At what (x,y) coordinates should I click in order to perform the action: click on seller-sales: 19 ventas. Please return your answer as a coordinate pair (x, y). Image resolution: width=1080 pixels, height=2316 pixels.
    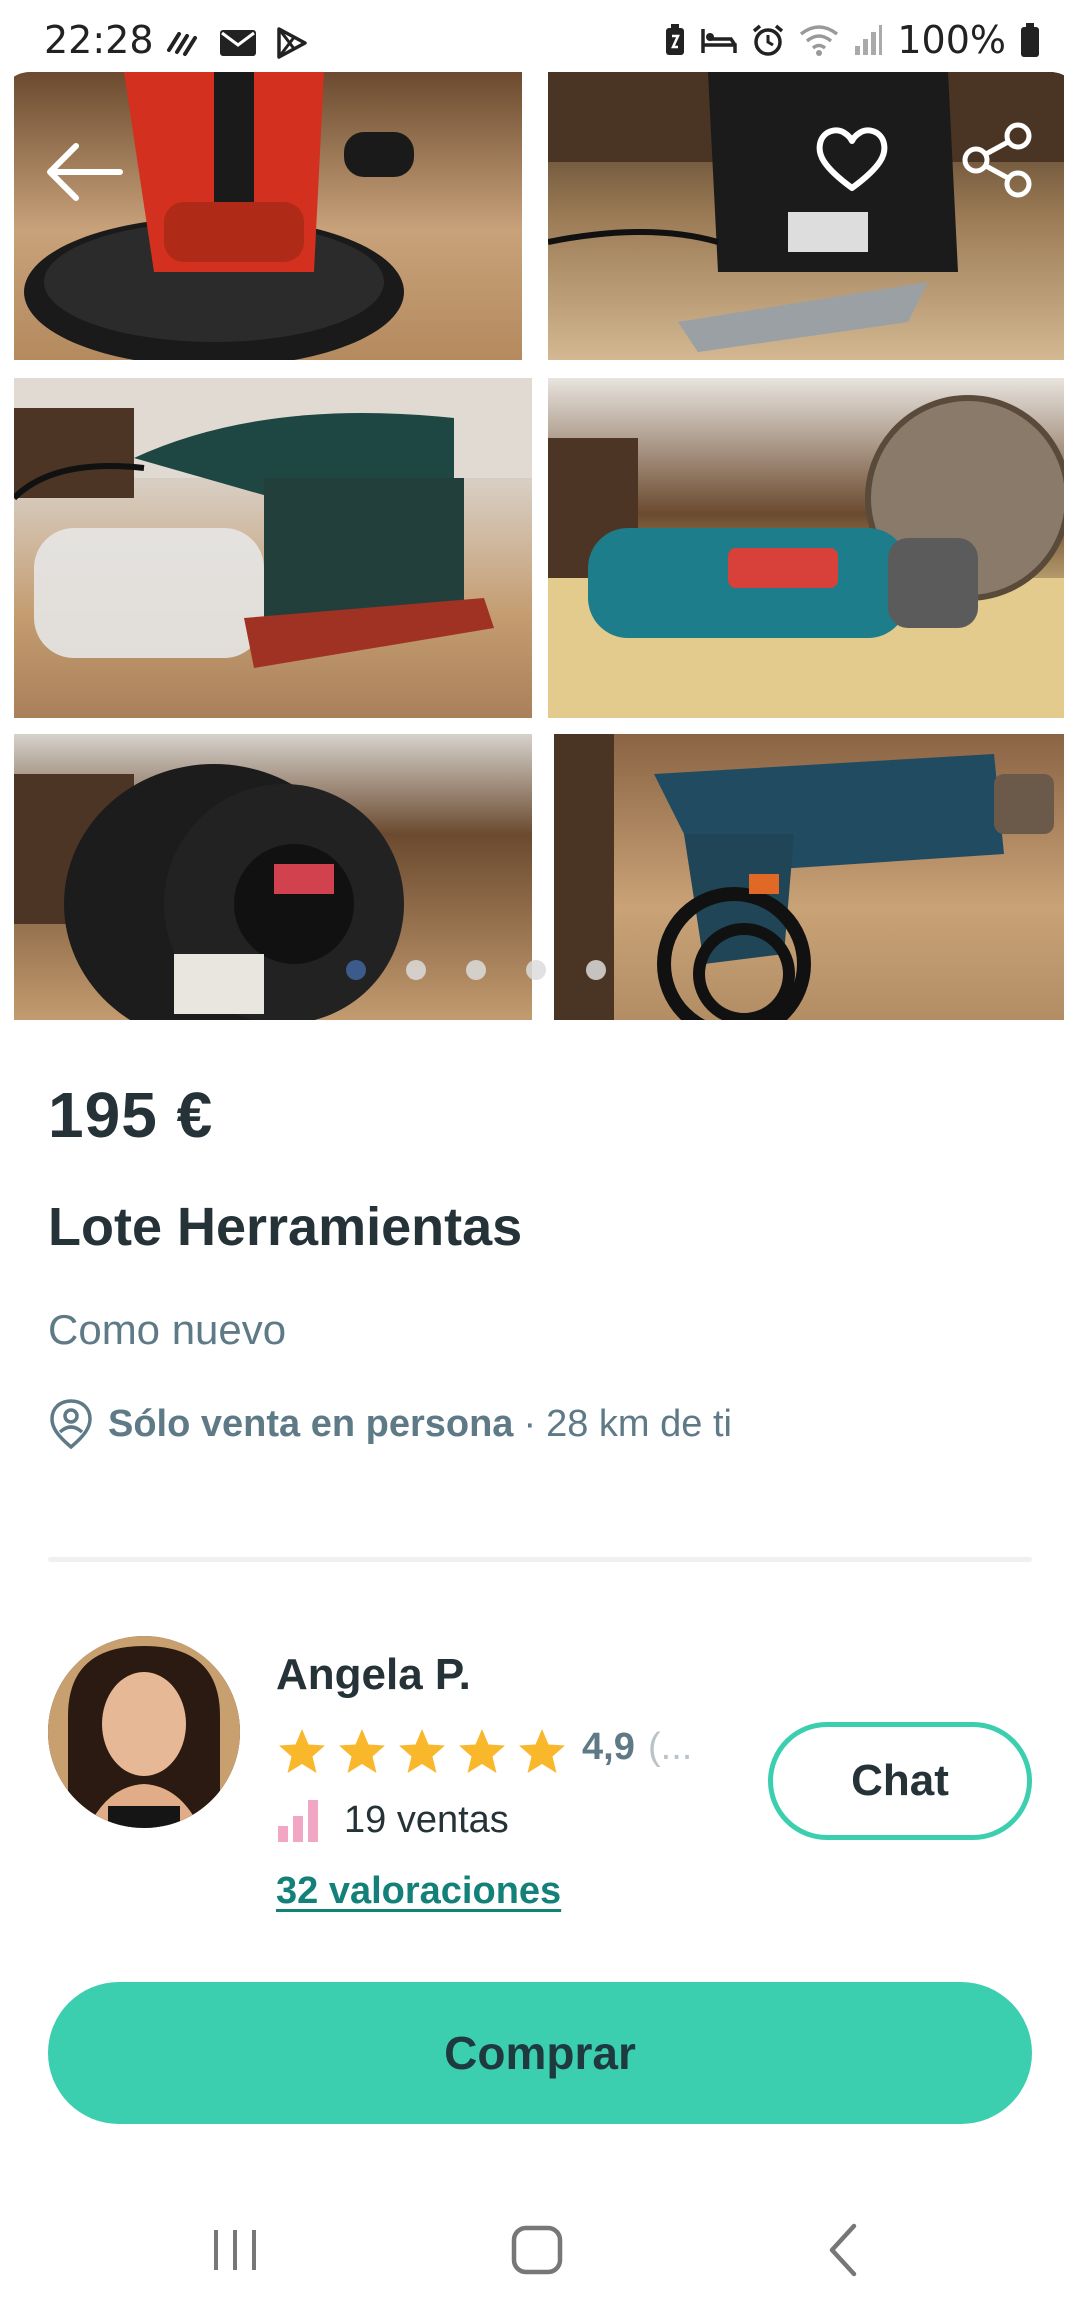
    Looking at the image, I should click on (392, 1820).